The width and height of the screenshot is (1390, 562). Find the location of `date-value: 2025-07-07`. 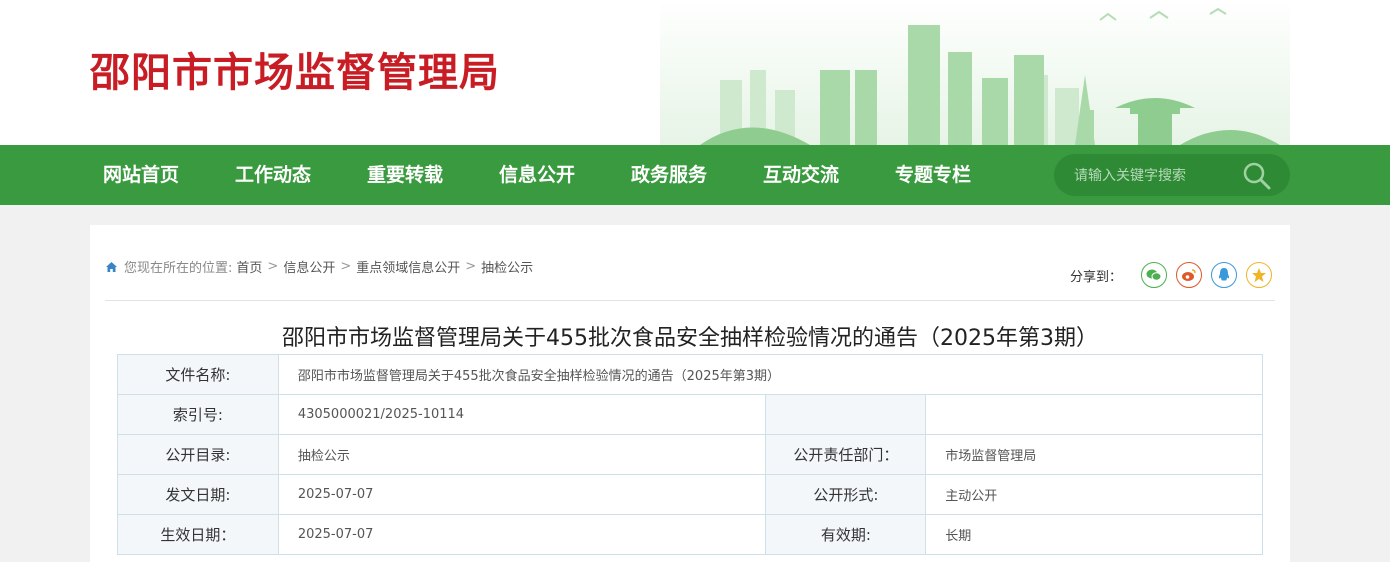

date-value: 2025-07-07 is located at coordinates (522, 494).